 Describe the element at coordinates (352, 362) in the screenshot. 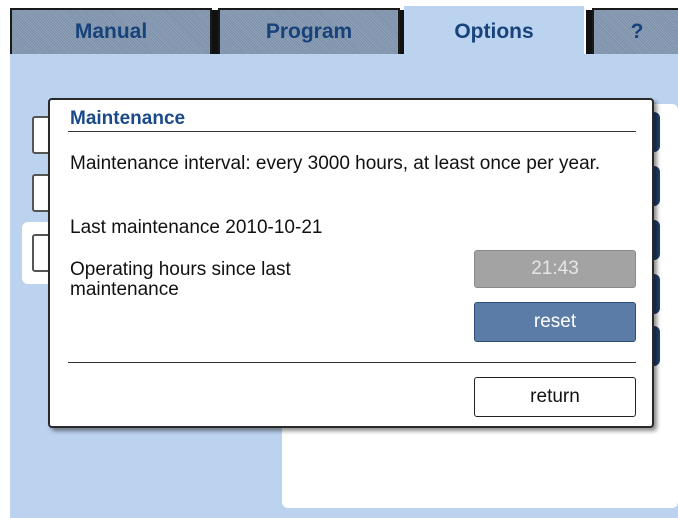

I see `footer-divider` at that location.